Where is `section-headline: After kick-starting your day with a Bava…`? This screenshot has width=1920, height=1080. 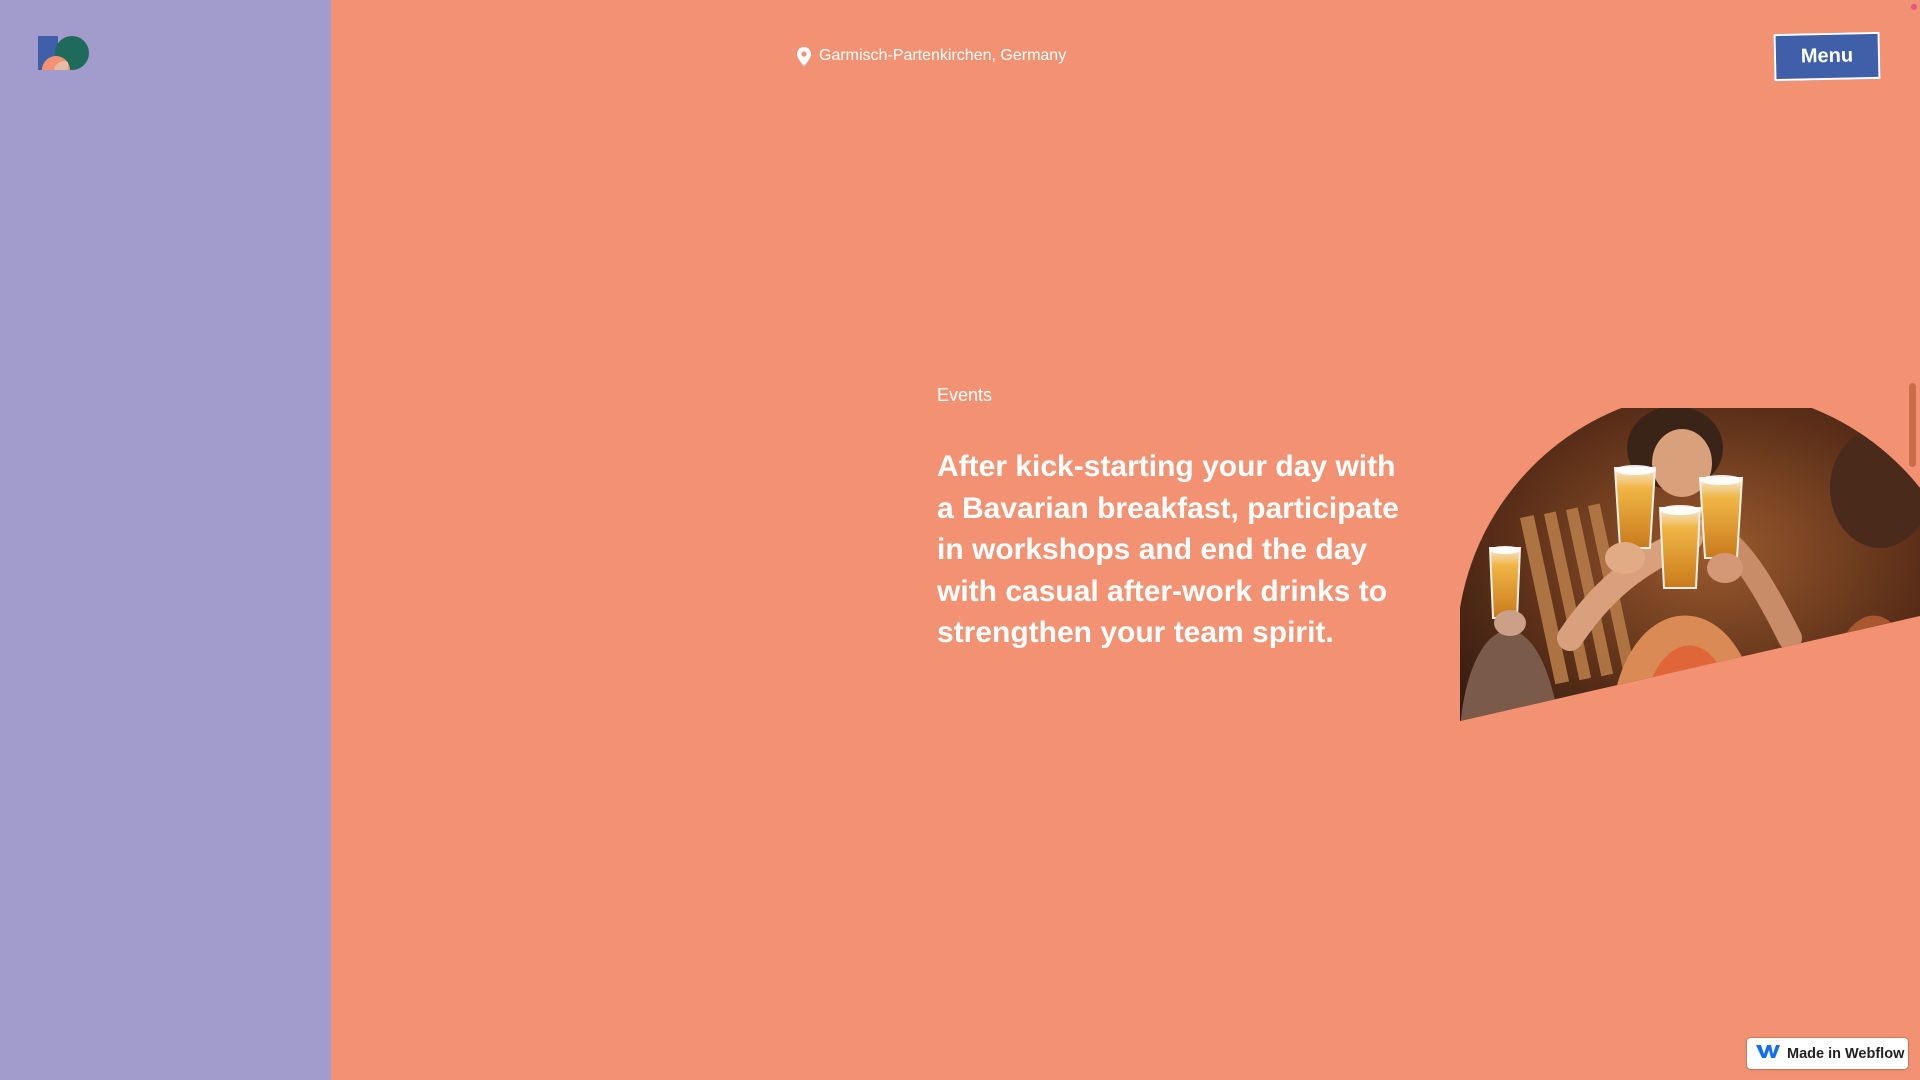
section-headline: After kick-starting your day with a Bava… is located at coordinates (1168, 549).